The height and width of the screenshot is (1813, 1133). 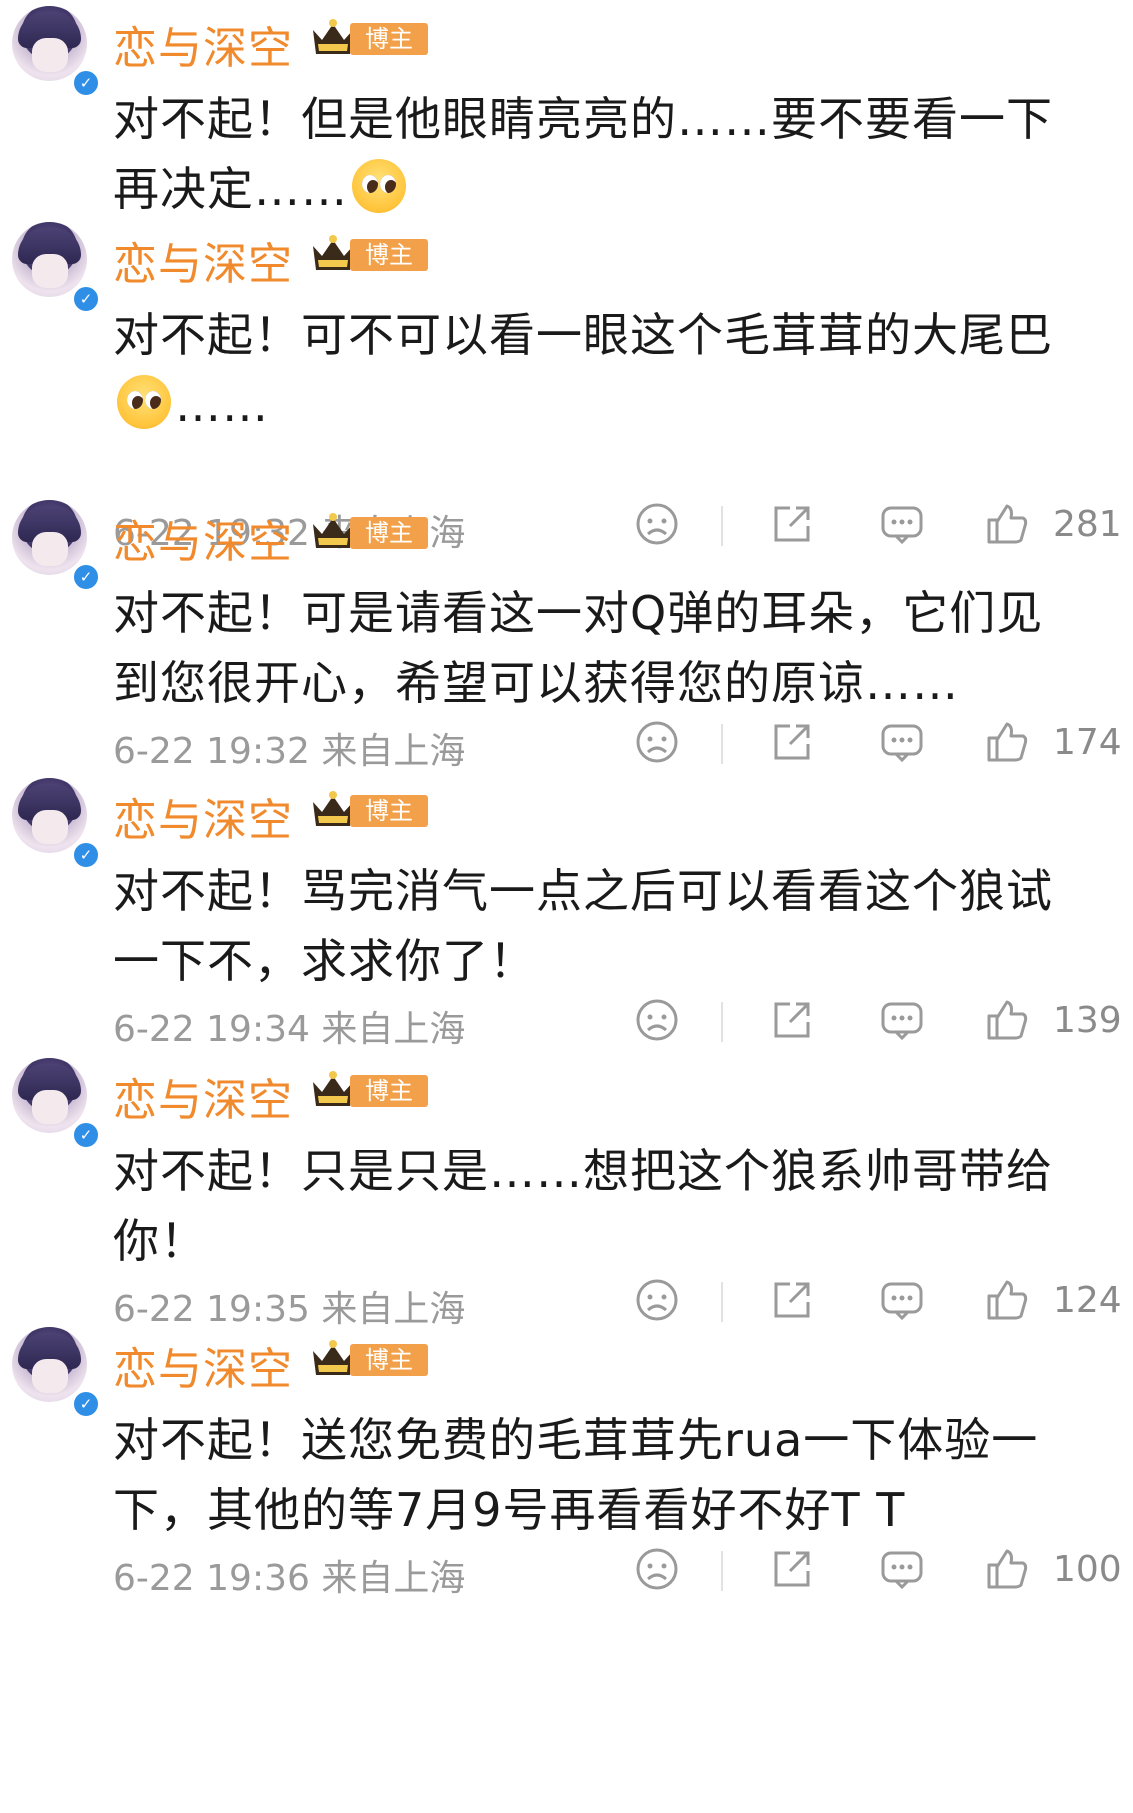 What do you see at coordinates (618, 1303) in the screenshot?
I see `comment-meta: 6-22 19:35 来自上海 124` at bounding box center [618, 1303].